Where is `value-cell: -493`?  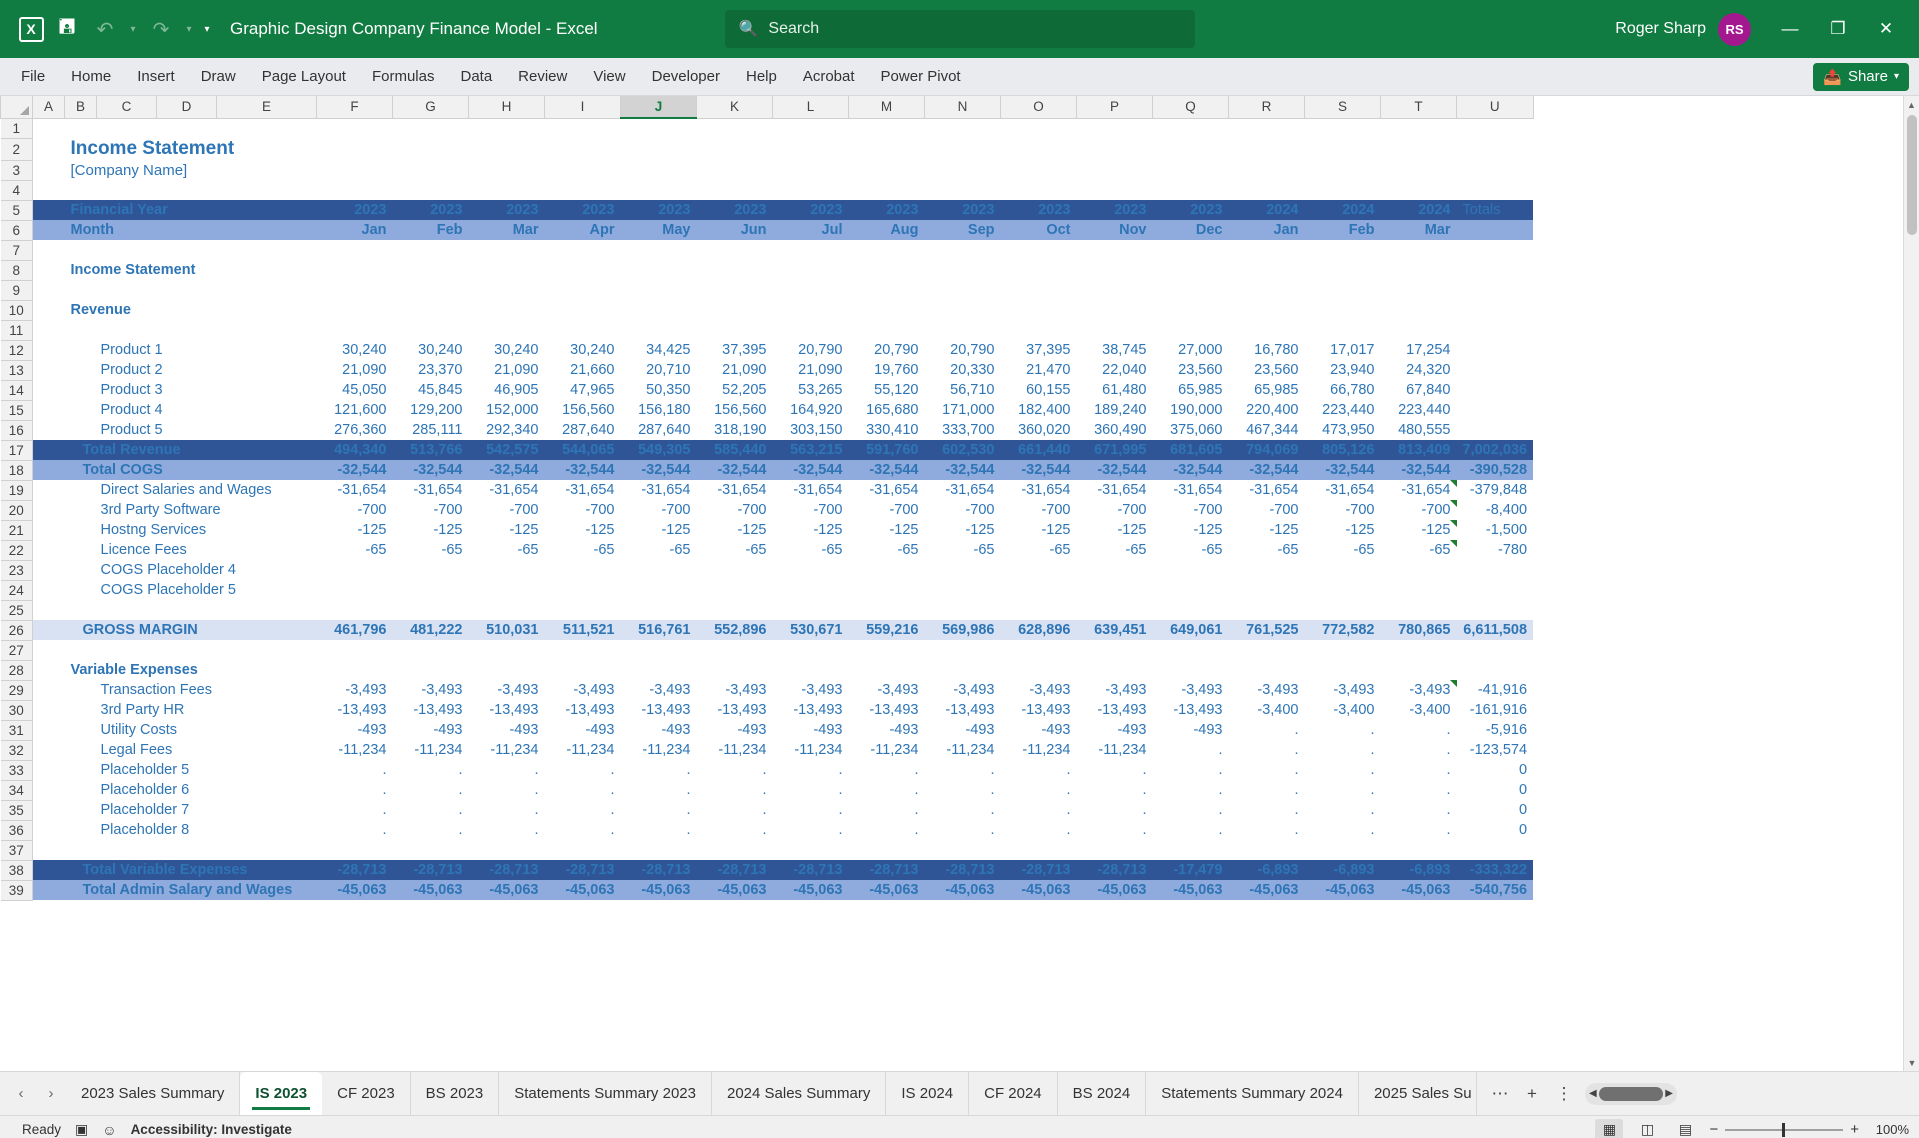 value-cell: -493 is located at coordinates (887, 730).